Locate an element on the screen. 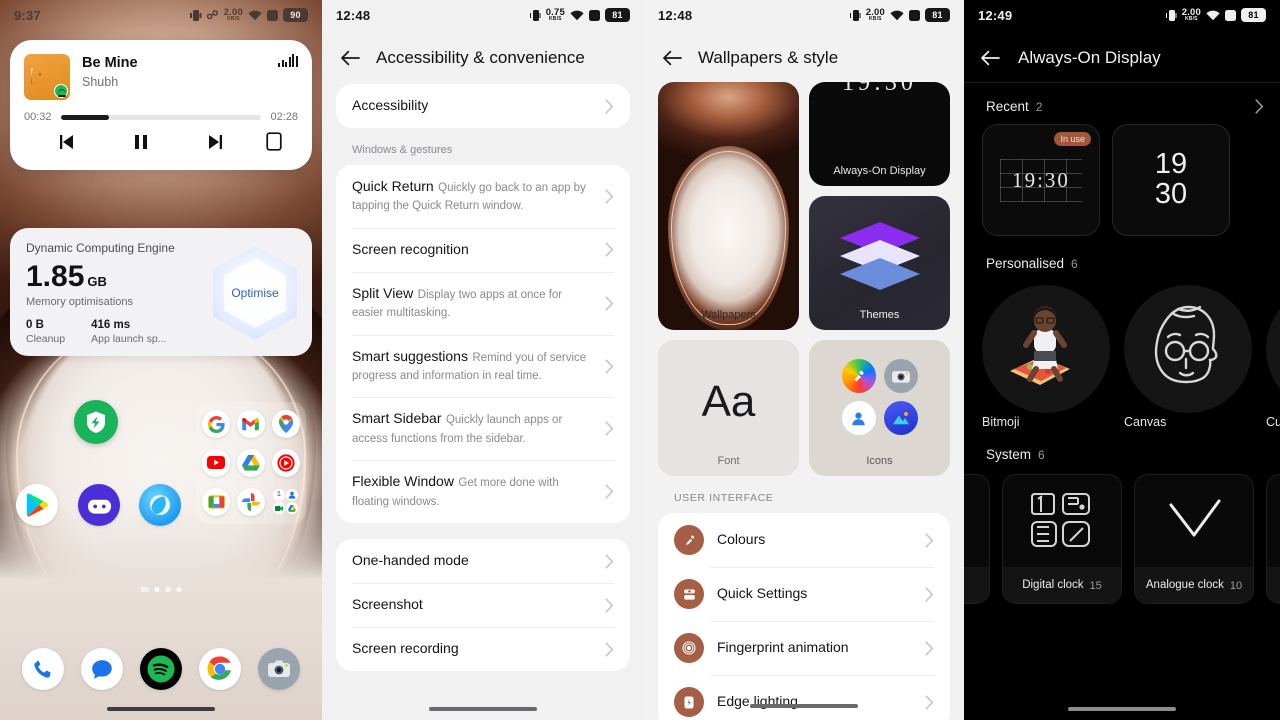 This screenshot has height=720, width=1280. settings-row-fingerprint-animation: Fingerprint animation is located at coordinates (804, 648).